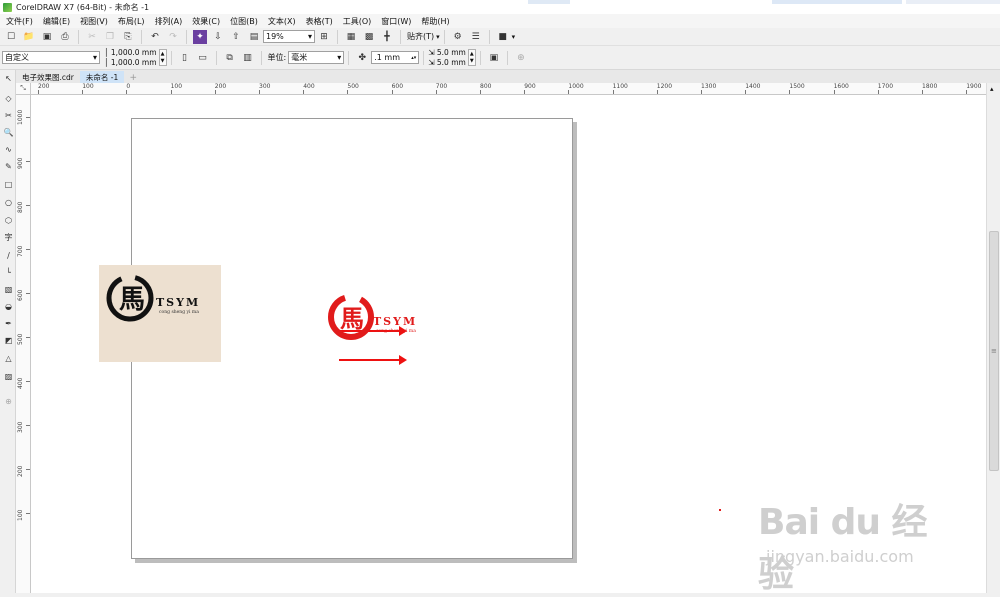  I want to click on shape-tool-icon: ◇, so click(8, 98).